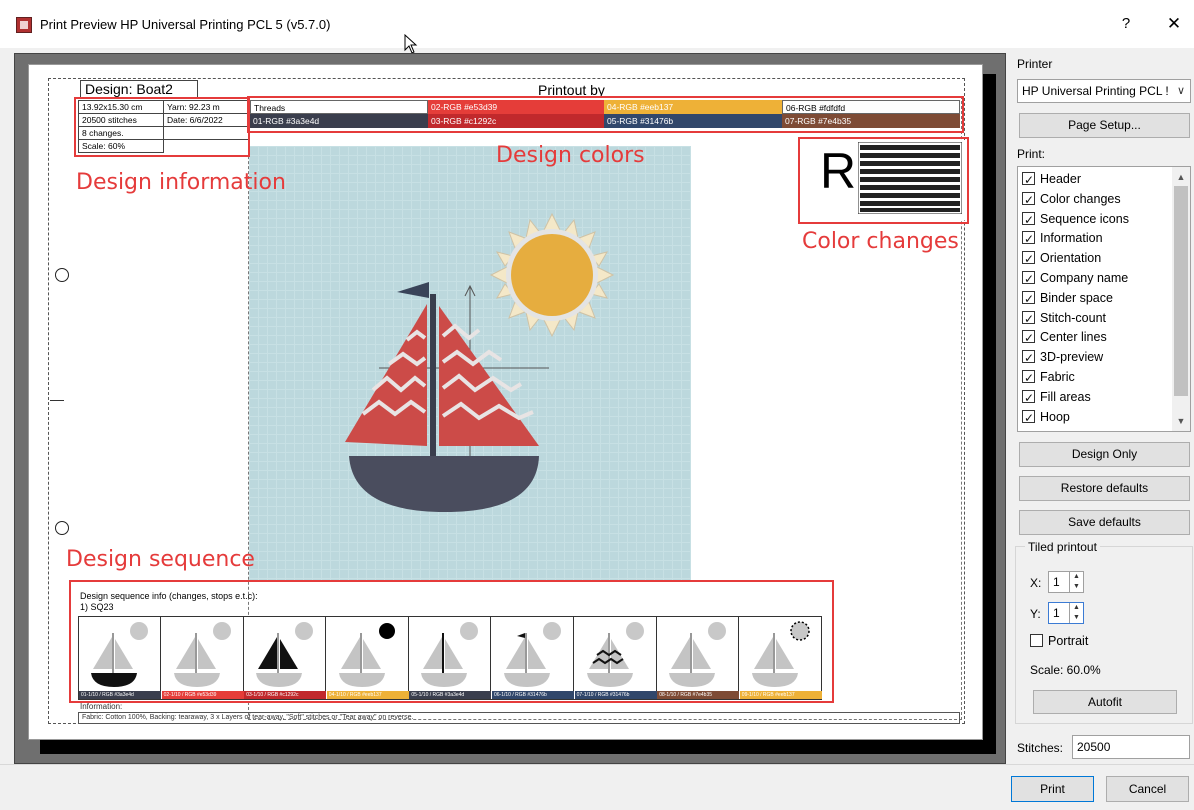 Image resolution: width=1194 pixels, height=810 pixels. I want to click on print-option-label: Binder space, so click(1076, 297).